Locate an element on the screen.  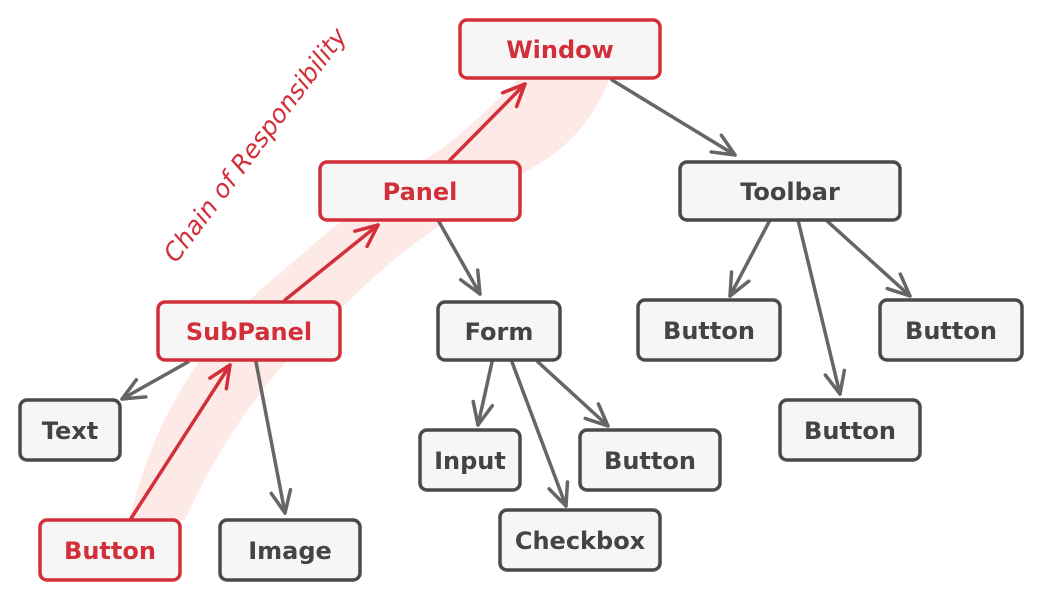
node-label: Image is located at coordinates (290, 551).